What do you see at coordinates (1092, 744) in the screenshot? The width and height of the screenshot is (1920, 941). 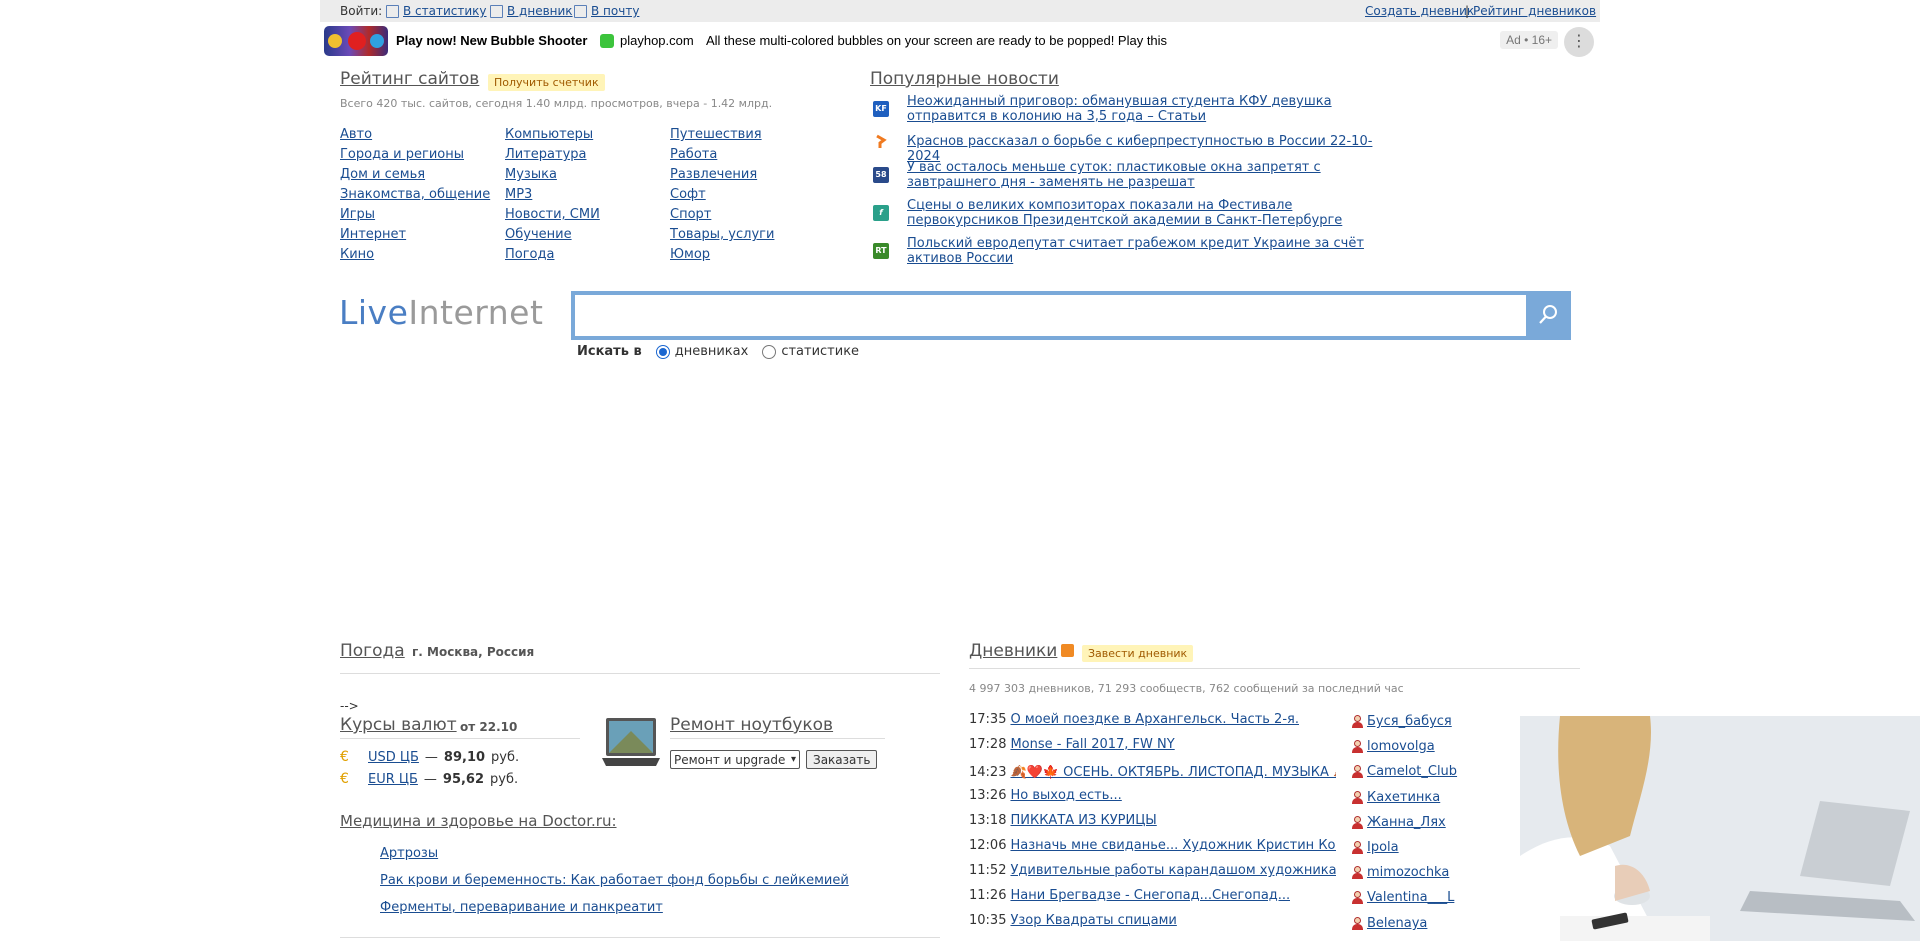 I see `post-title: Monse - Fall 2017, FW NY` at bounding box center [1092, 744].